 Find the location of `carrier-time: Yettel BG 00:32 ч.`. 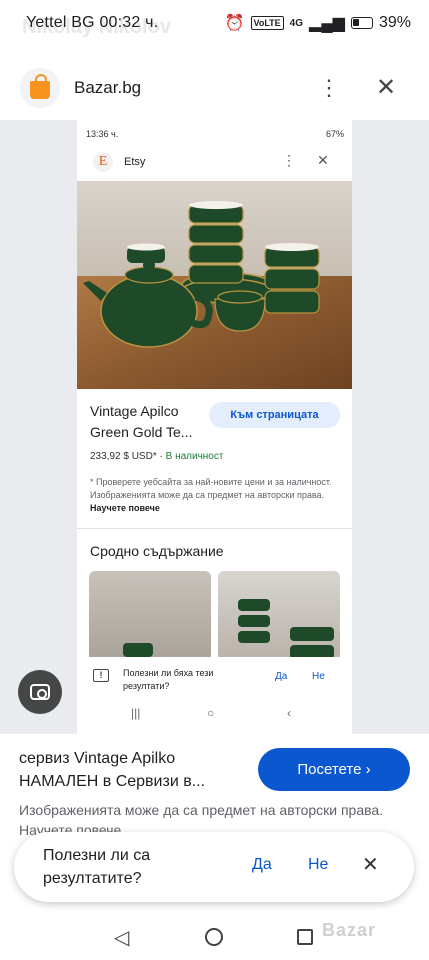

carrier-time: Yettel BG 00:32 ч. is located at coordinates (92, 22).